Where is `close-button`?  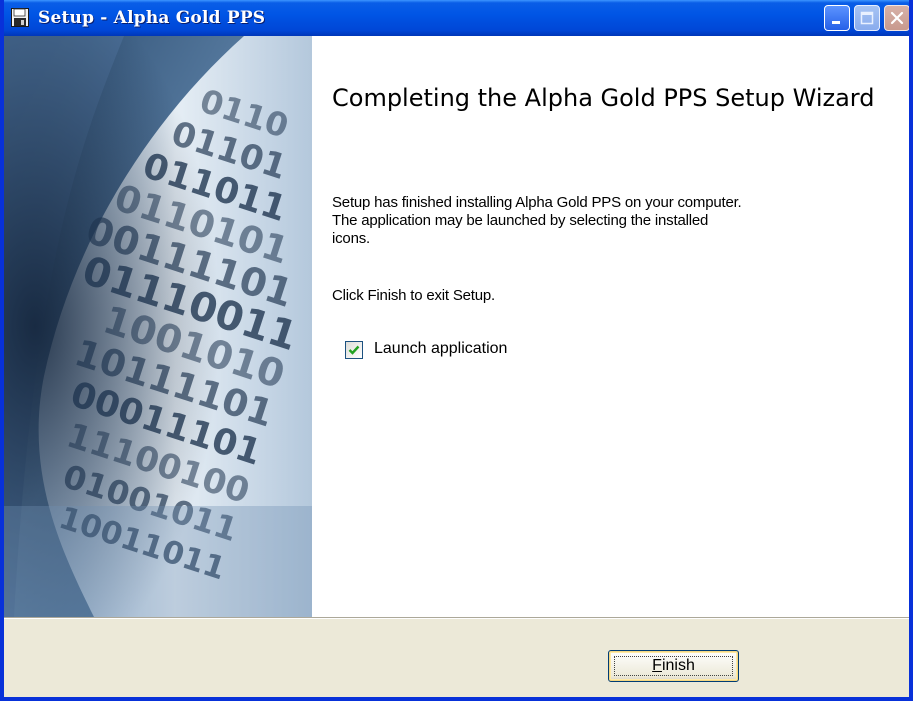
close-button is located at coordinates (896, 18).